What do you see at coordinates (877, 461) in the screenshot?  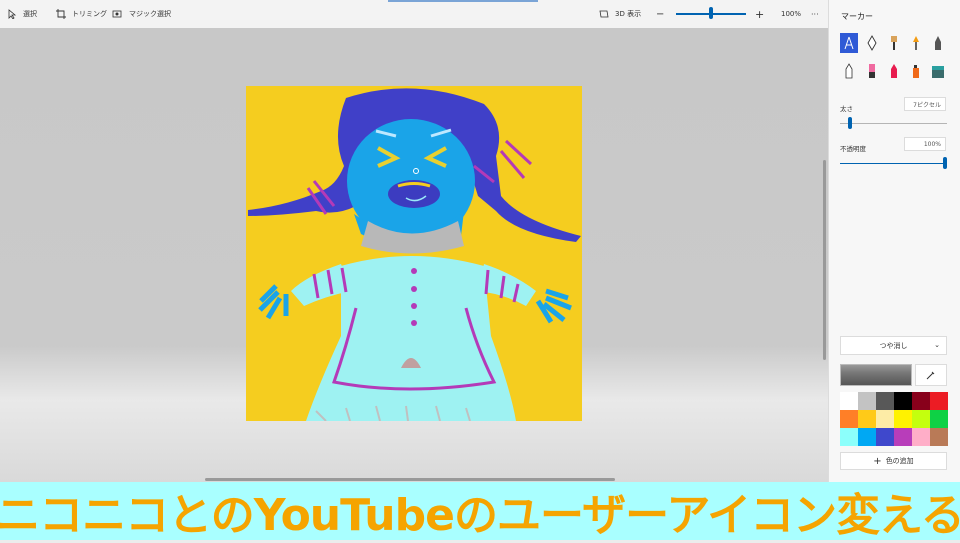 I see `plus-icon: +` at bounding box center [877, 461].